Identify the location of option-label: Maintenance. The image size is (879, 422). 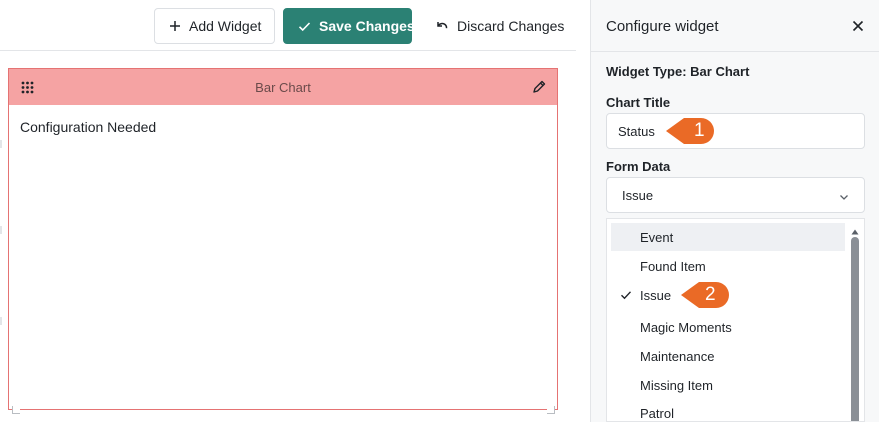
(677, 356).